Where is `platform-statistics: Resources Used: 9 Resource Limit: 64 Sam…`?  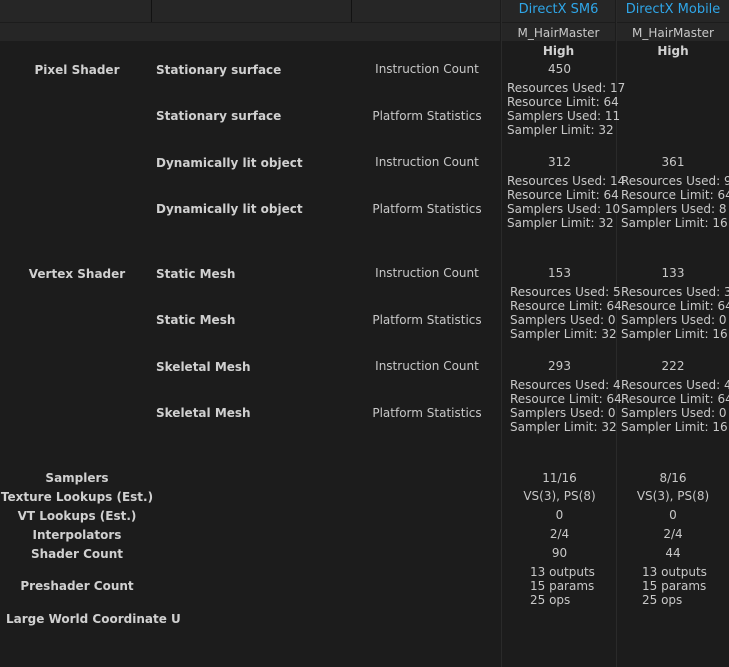 platform-statistics: Resources Used: 9 Resource Limit: 64 Sam… is located at coordinates (675, 202).